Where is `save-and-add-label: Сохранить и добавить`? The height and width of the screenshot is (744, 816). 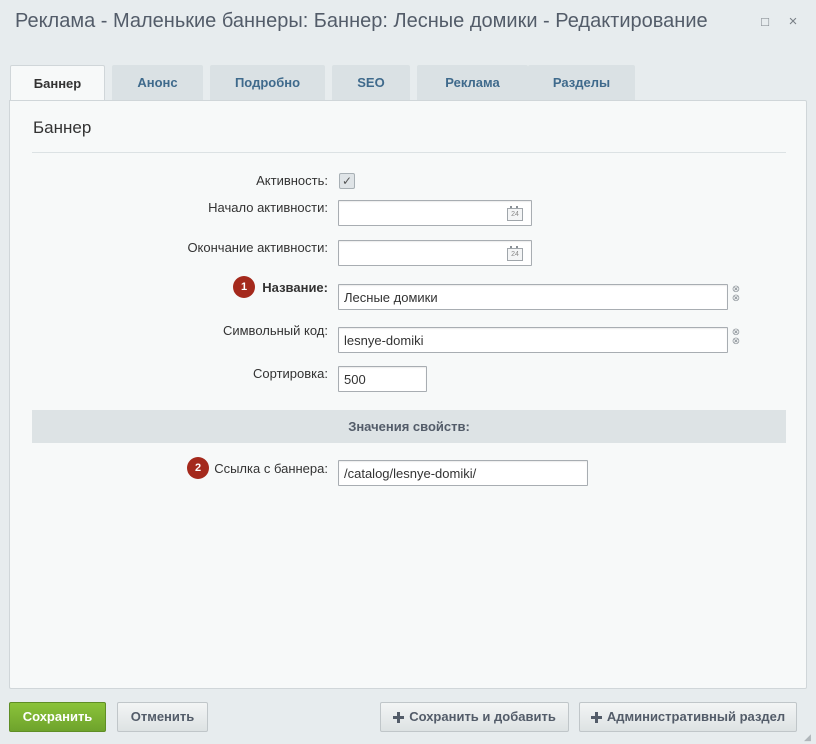
save-and-add-label: Сохранить и добавить is located at coordinates (482, 716).